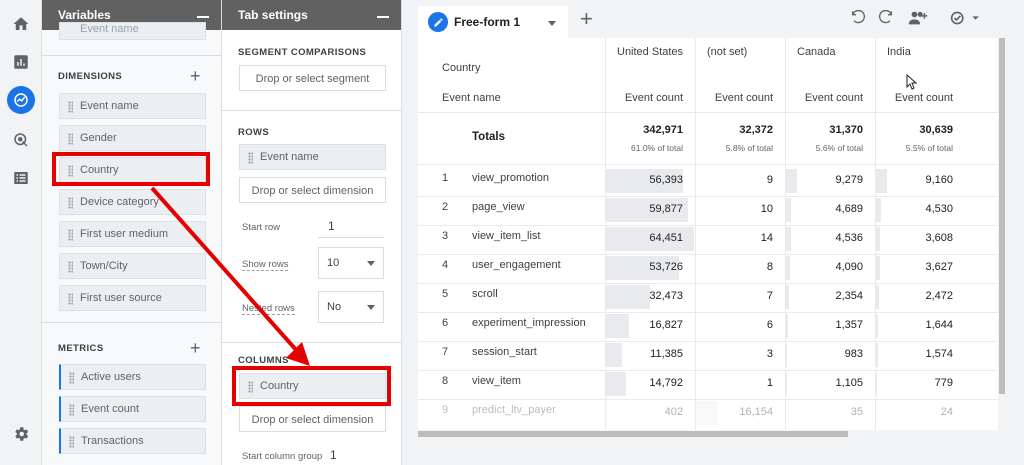  I want to click on cell-value: 9,160, so click(939, 180).